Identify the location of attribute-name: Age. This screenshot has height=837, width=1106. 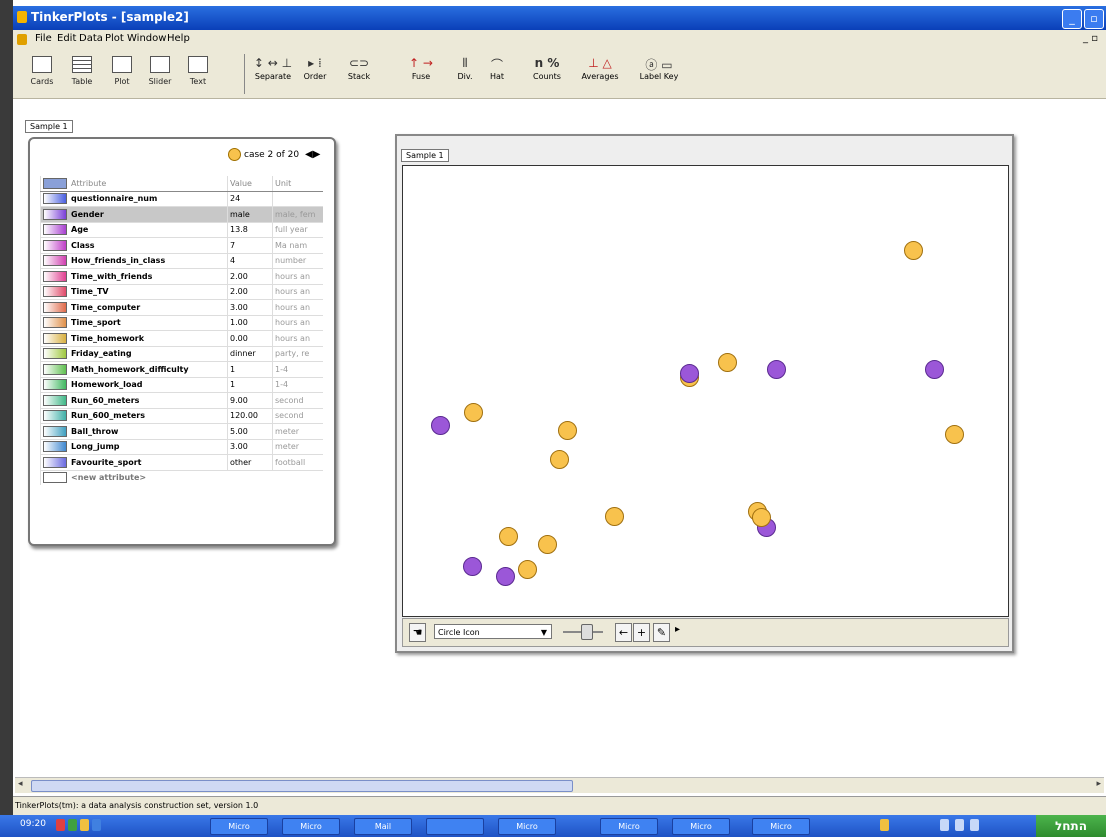
(134, 230).